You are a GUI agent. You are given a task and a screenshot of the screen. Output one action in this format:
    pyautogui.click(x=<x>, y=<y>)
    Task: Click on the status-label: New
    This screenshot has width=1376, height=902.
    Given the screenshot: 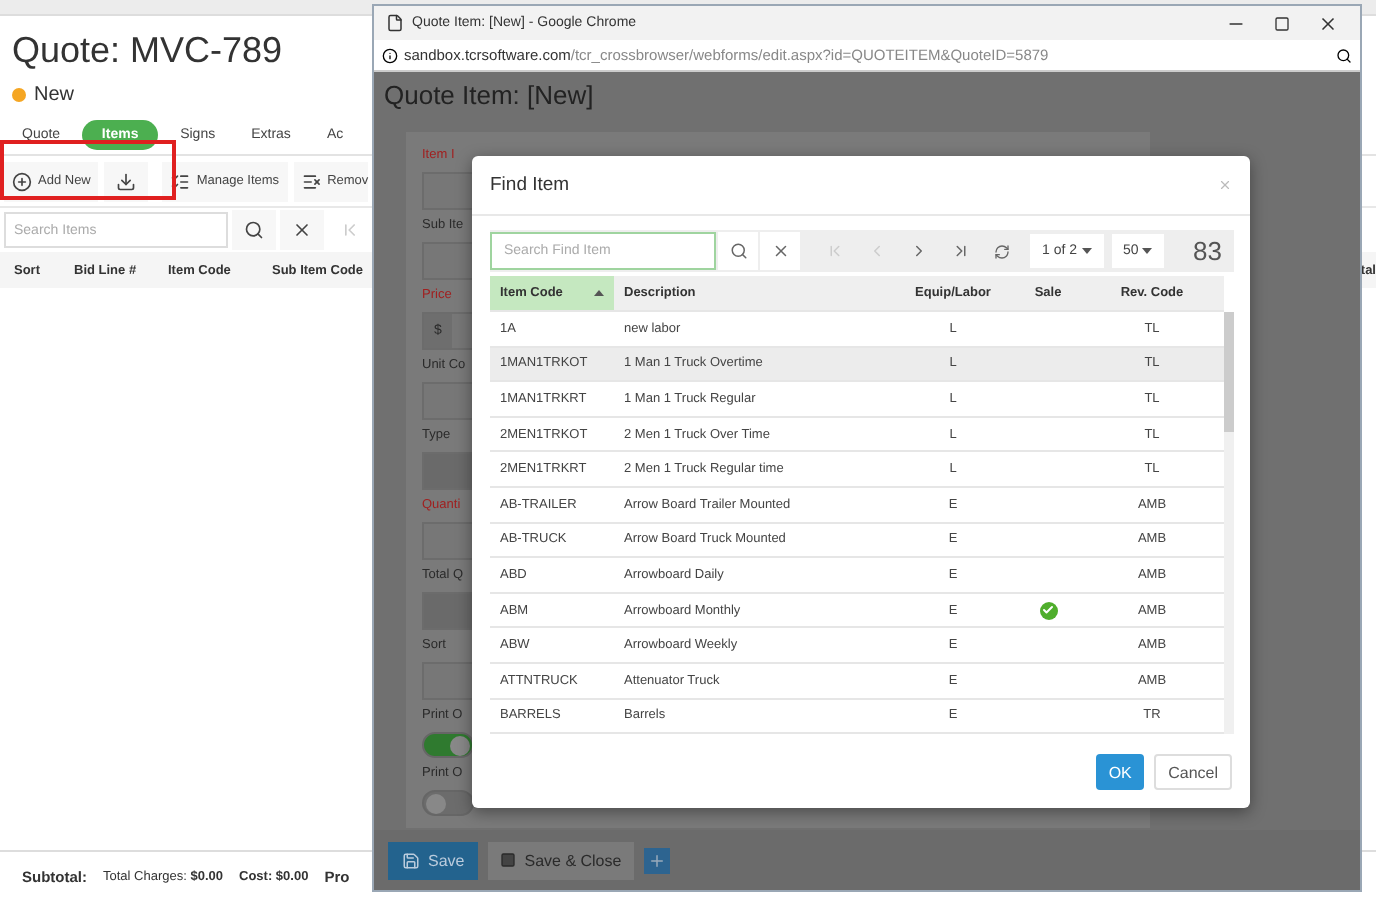 What is the action you would take?
    pyautogui.click(x=54, y=94)
    